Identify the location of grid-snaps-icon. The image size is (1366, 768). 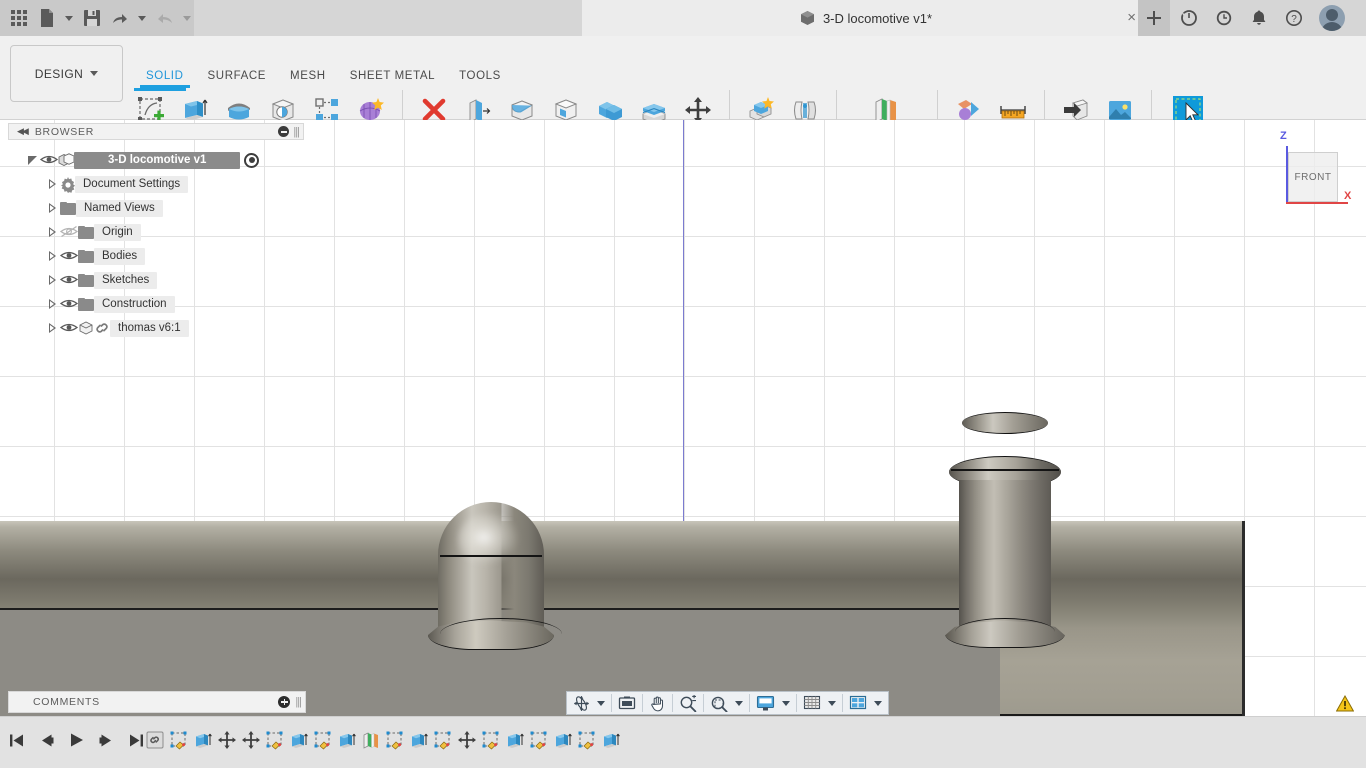
(812, 703).